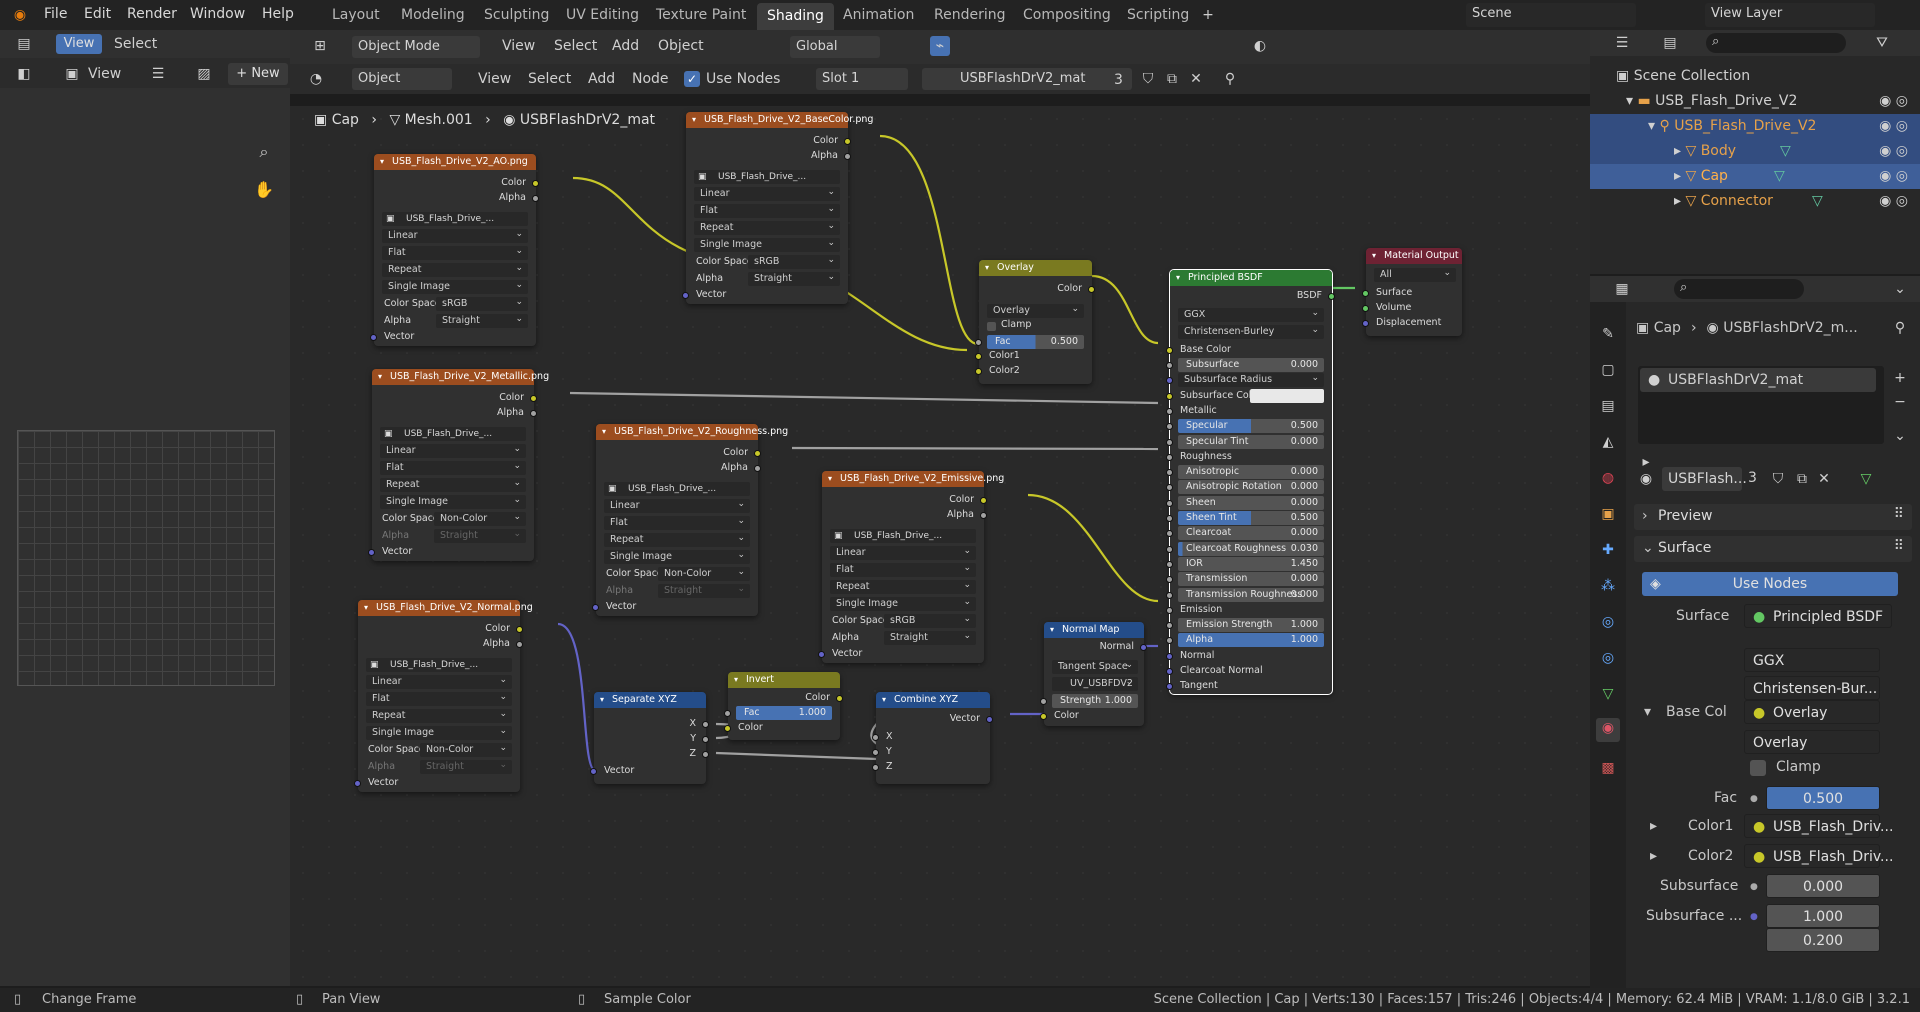  I want to click on distribution-dropdown: GGX, so click(1251, 314).